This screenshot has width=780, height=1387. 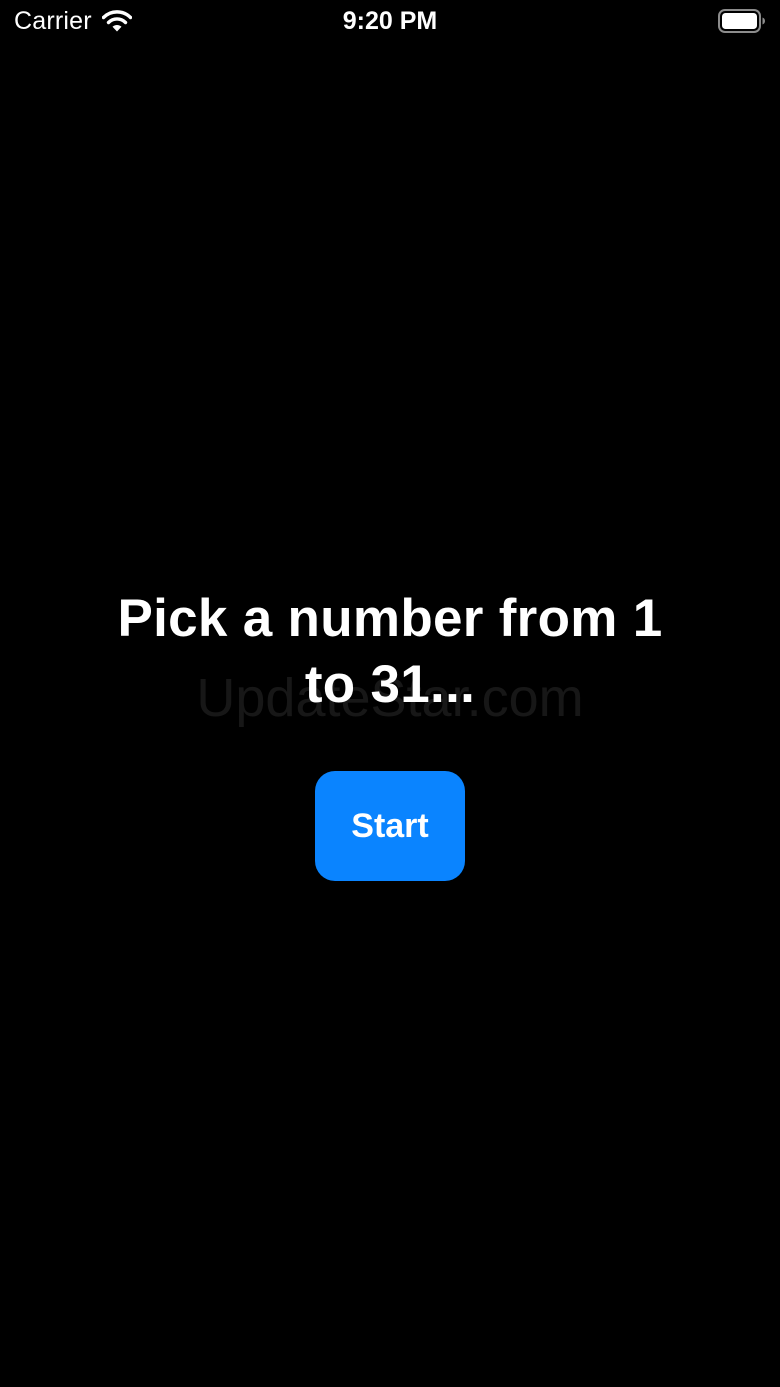 What do you see at coordinates (741, 21) in the screenshot?
I see `battery-full-icon` at bounding box center [741, 21].